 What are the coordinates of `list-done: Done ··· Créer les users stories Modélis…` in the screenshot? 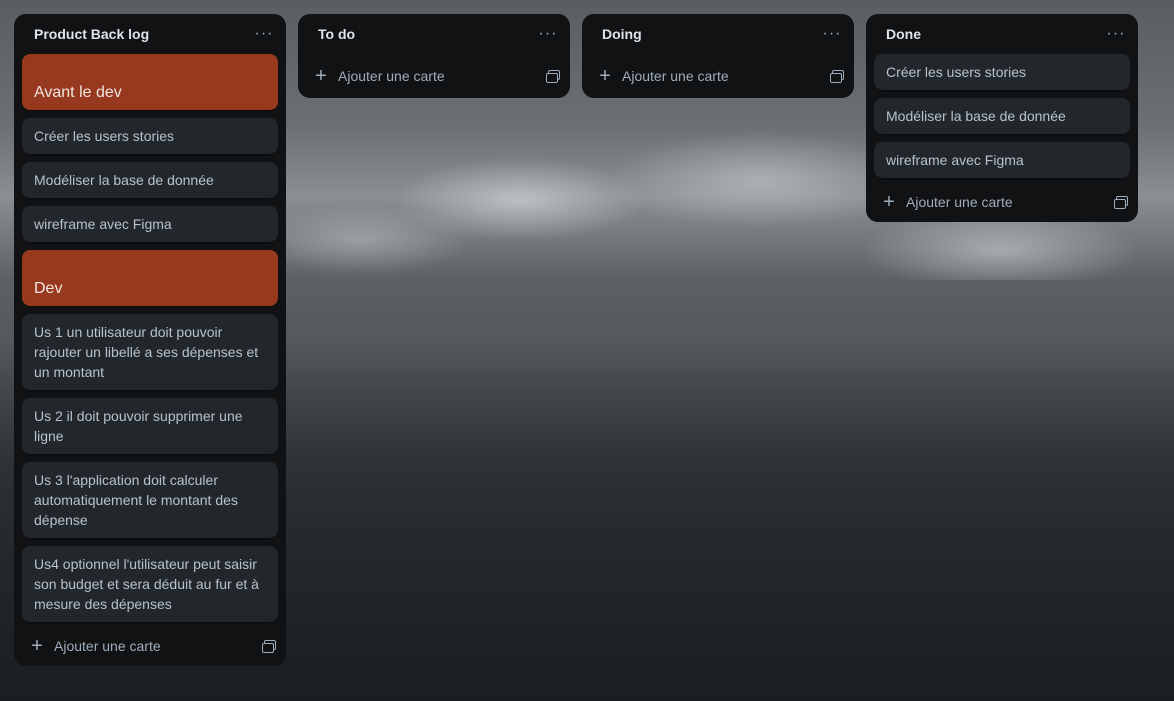 It's located at (1002, 118).